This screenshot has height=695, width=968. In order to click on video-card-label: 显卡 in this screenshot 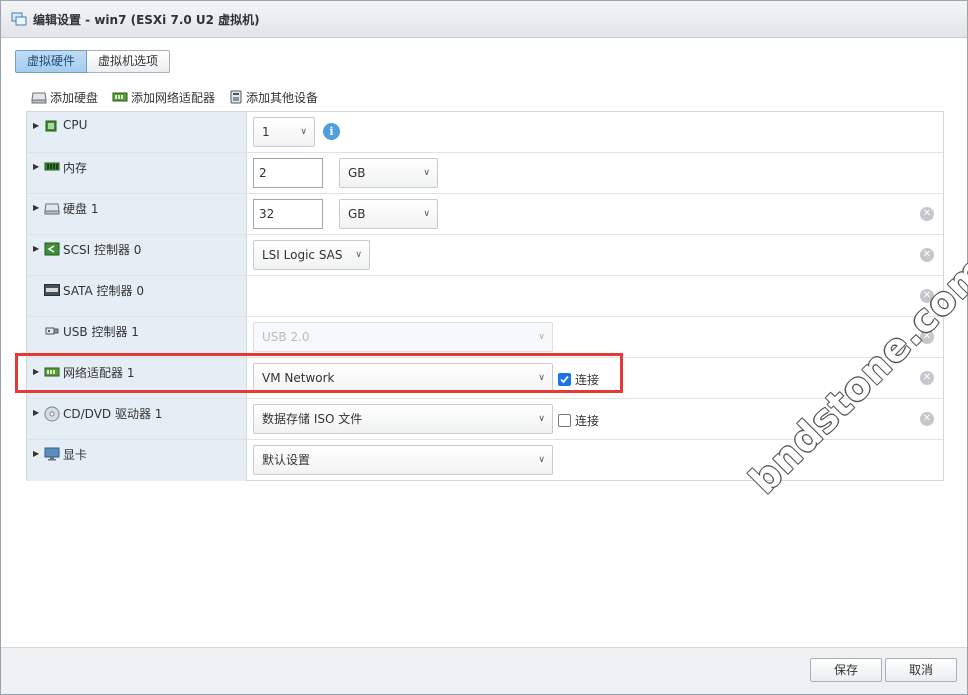, I will do `click(75, 455)`.